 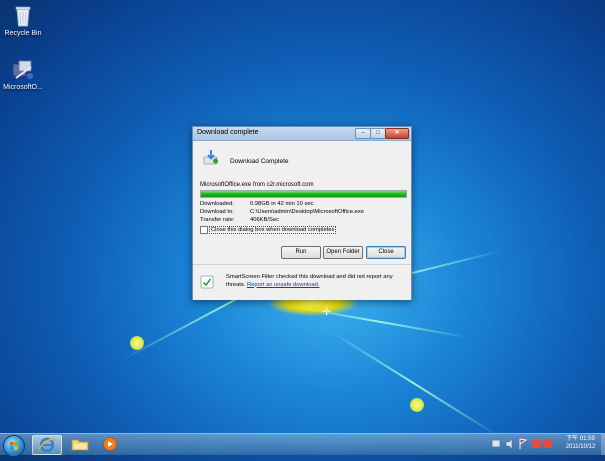 What do you see at coordinates (603, 444) in the screenshot?
I see `show-desktop-button` at bounding box center [603, 444].